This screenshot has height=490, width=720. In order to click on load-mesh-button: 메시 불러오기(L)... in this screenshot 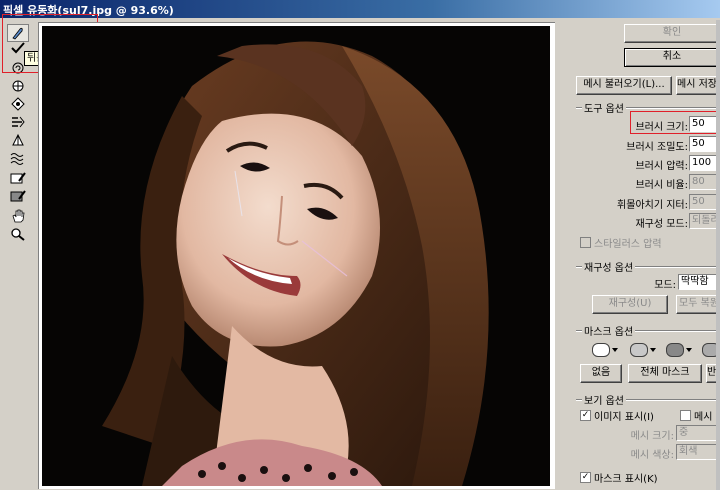, I will do `click(624, 85)`.